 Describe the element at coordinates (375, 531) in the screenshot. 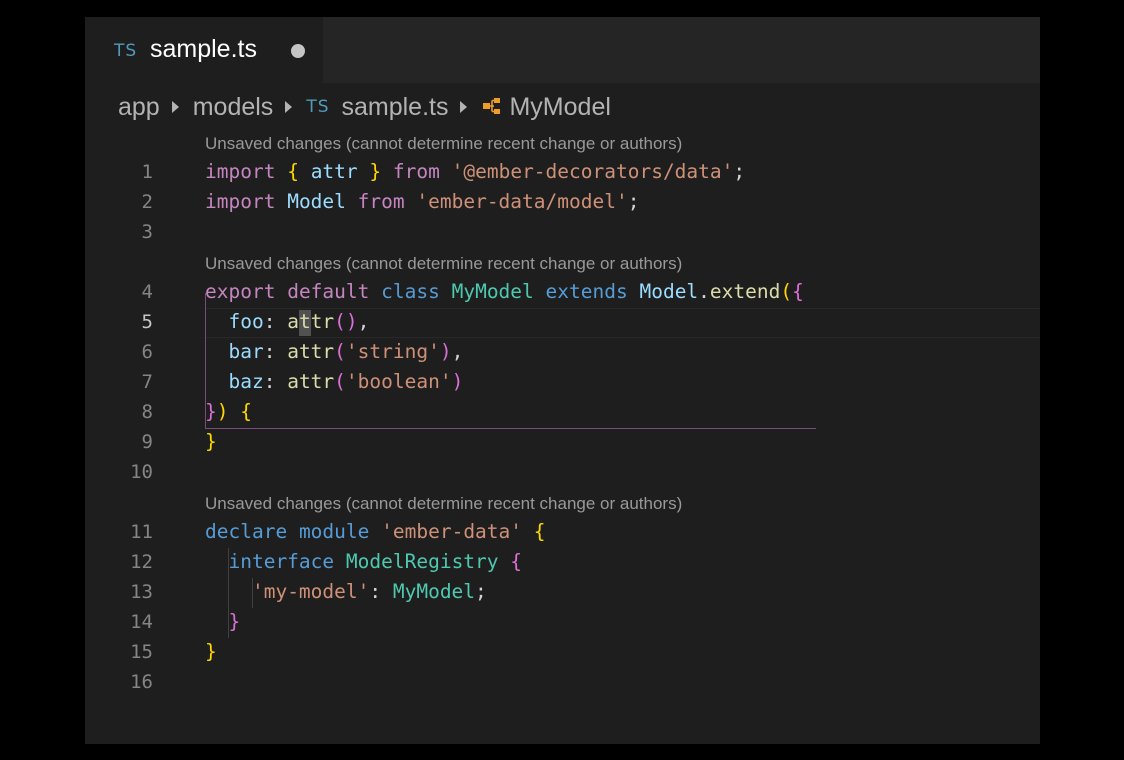

I see `code-line: declare module 'ember-data' {` at that location.